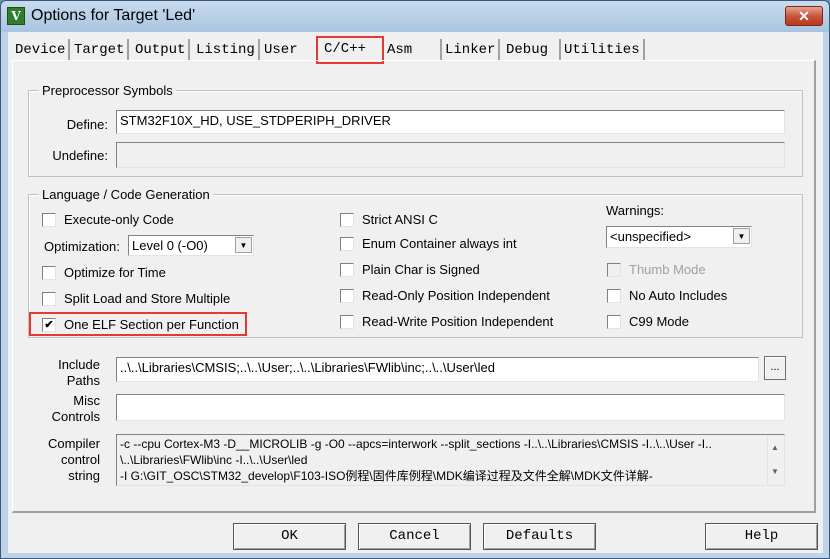  Describe the element at coordinates (87, 124) in the screenshot. I see `define-label: Define:` at that location.